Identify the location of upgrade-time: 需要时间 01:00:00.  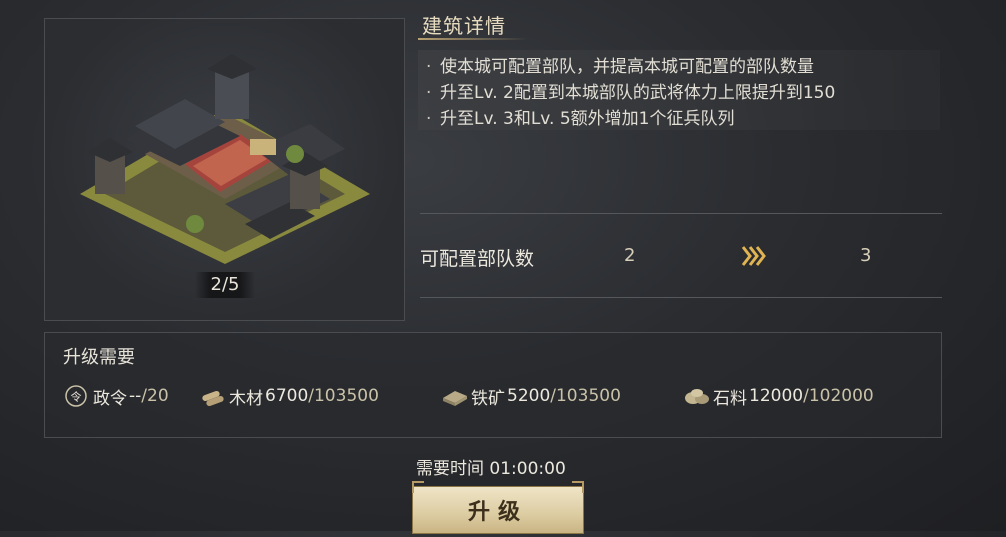
(491, 466).